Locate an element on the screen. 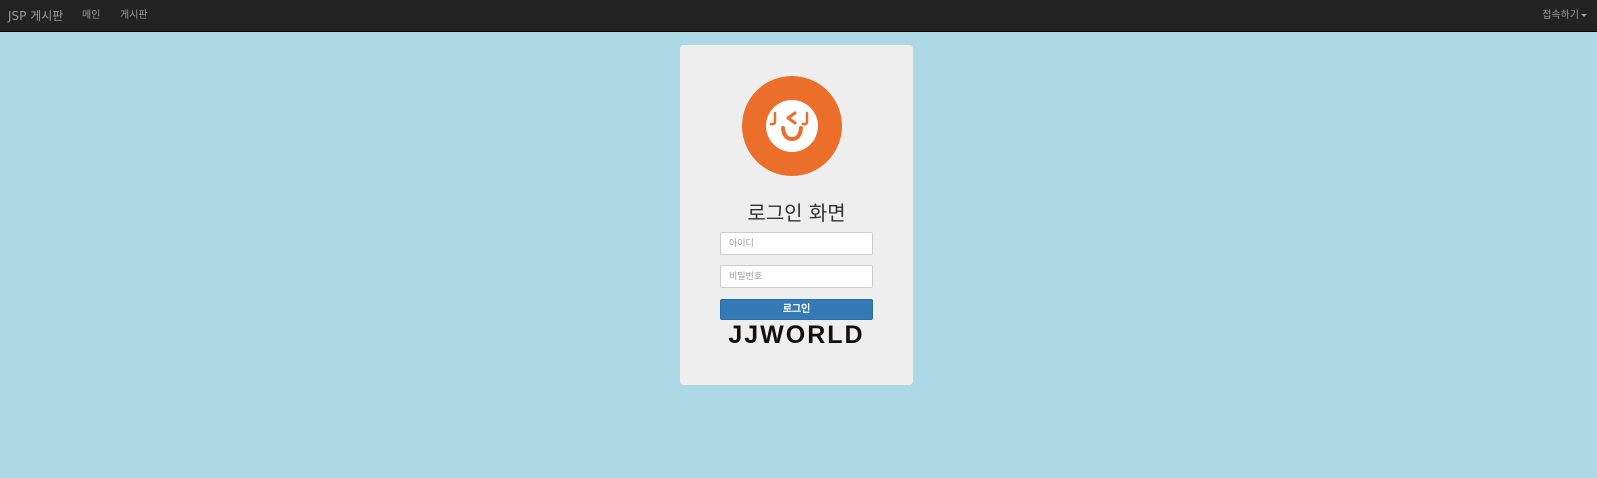 The height and width of the screenshot is (478, 1597). nav-item-board: 게시판 is located at coordinates (134, 16).